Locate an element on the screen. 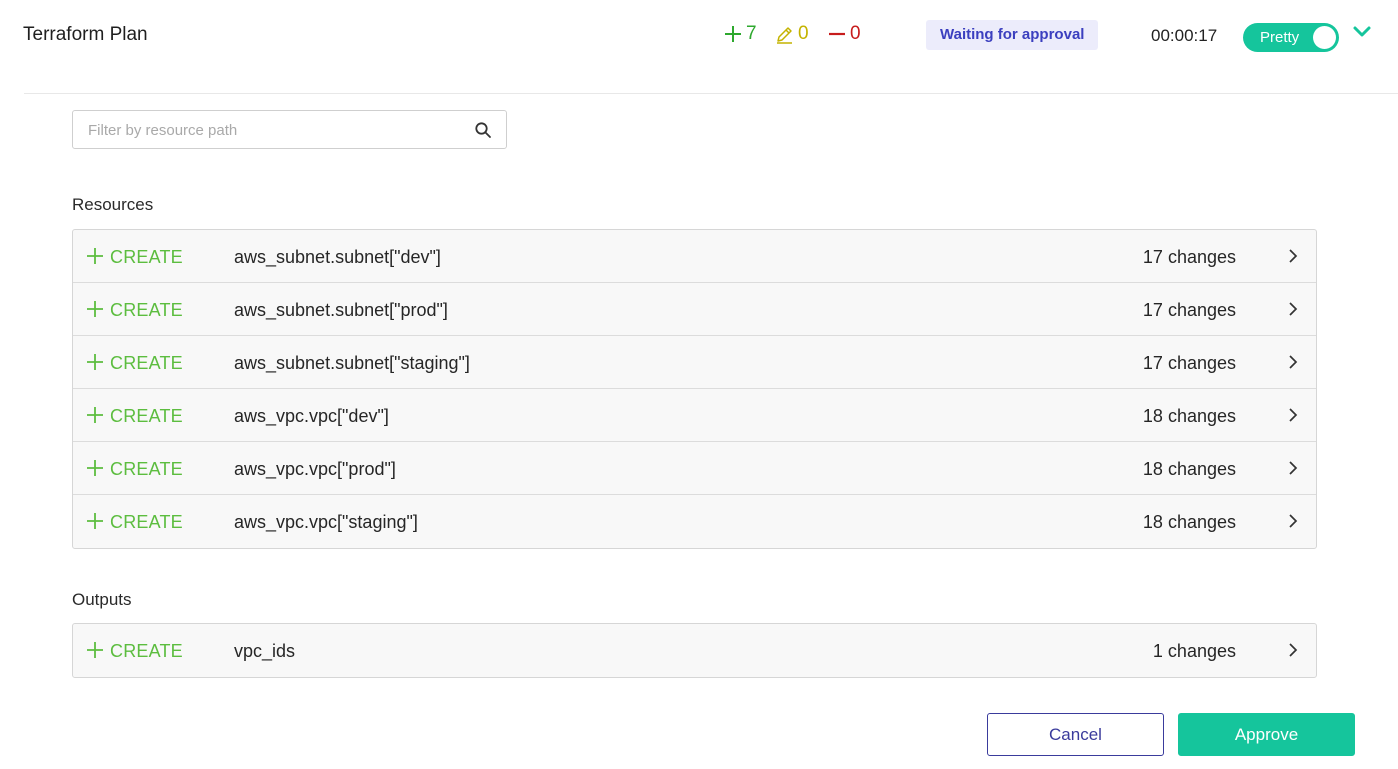  output-path: vpc_ids is located at coordinates (265, 651).